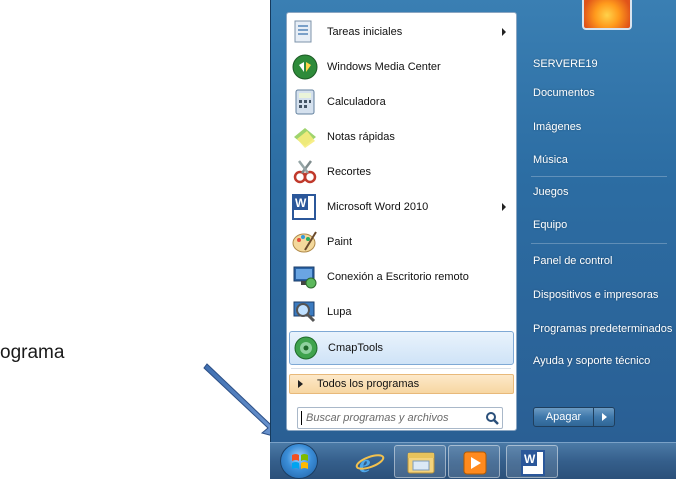 The height and width of the screenshot is (485, 676). Describe the element at coordinates (306, 348) in the screenshot. I see `cmaptools-icon` at that location.